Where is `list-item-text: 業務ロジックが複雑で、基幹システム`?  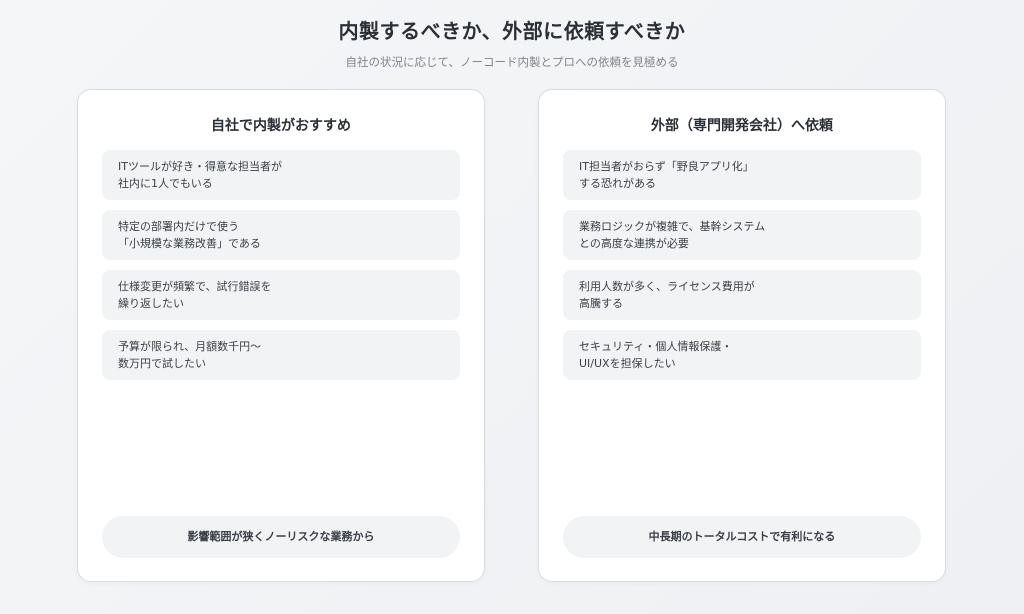
list-item-text: 業務ロジックが複雑で、基幹システム is located at coordinates (672, 226).